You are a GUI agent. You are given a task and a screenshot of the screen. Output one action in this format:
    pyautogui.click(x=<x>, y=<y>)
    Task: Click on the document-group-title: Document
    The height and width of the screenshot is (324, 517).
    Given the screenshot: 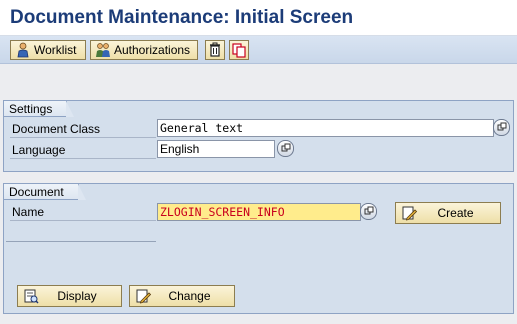 What is the action you would take?
    pyautogui.click(x=45, y=192)
    